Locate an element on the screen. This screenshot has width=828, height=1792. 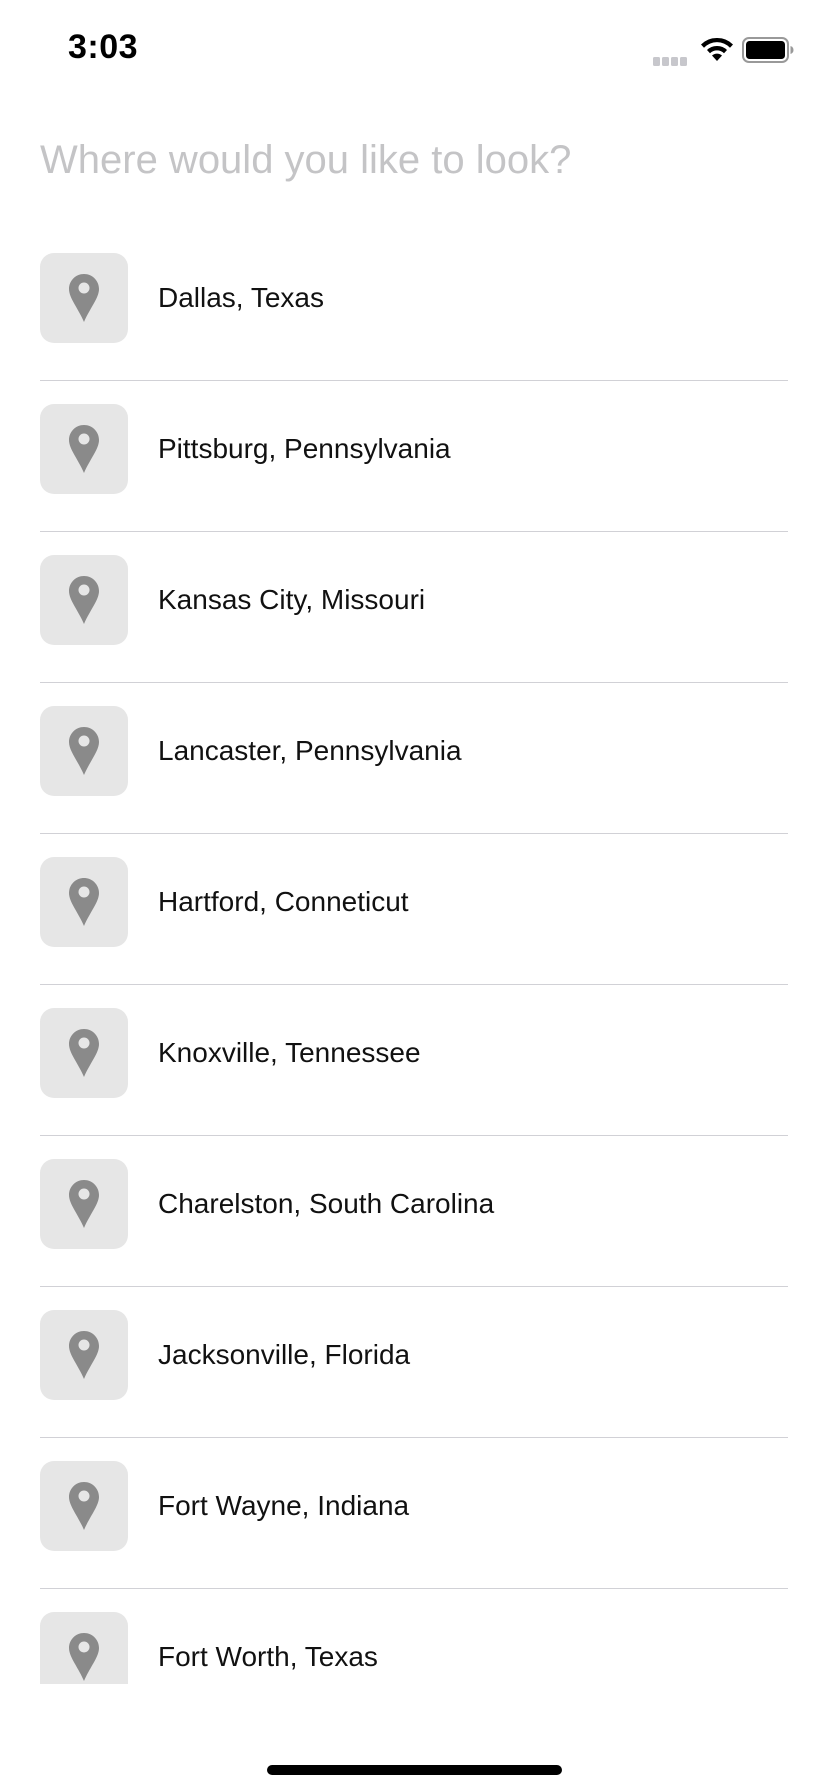
list-item: Pittsburg, Pennsylvania is located at coordinates (414, 456).